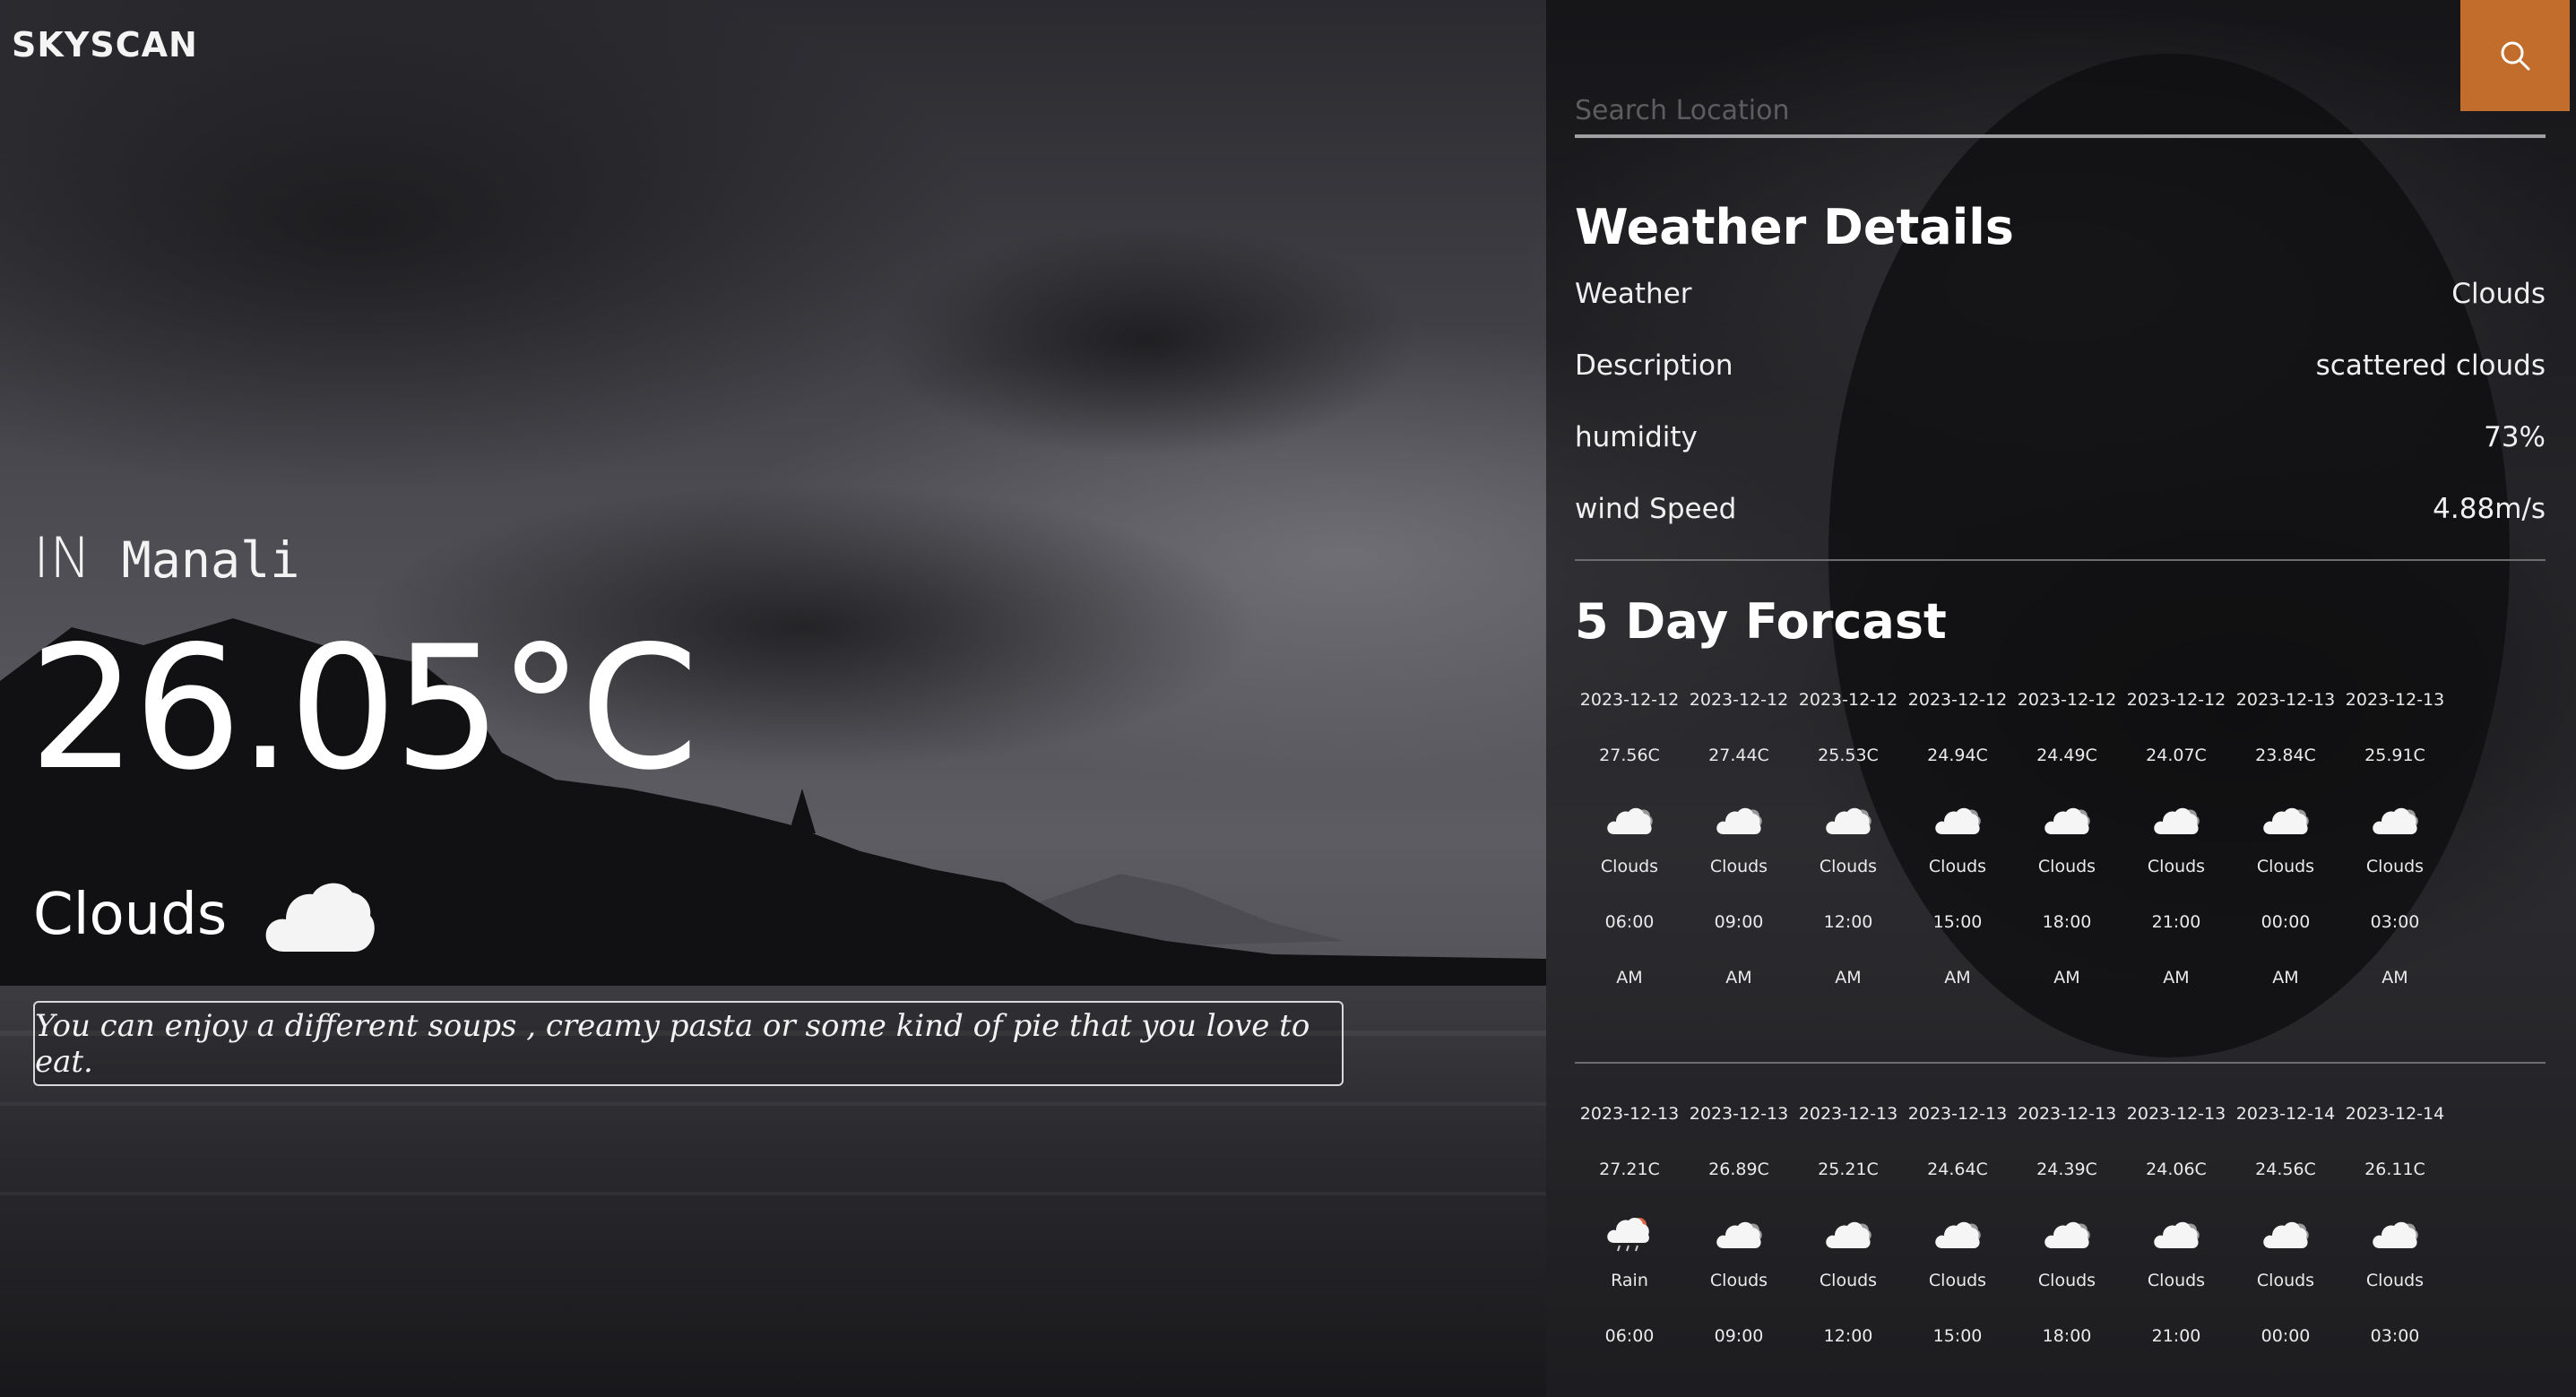 Image resolution: width=2576 pixels, height=1397 pixels. I want to click on forecast-temp: 24.39C, so click(2066, 1169).